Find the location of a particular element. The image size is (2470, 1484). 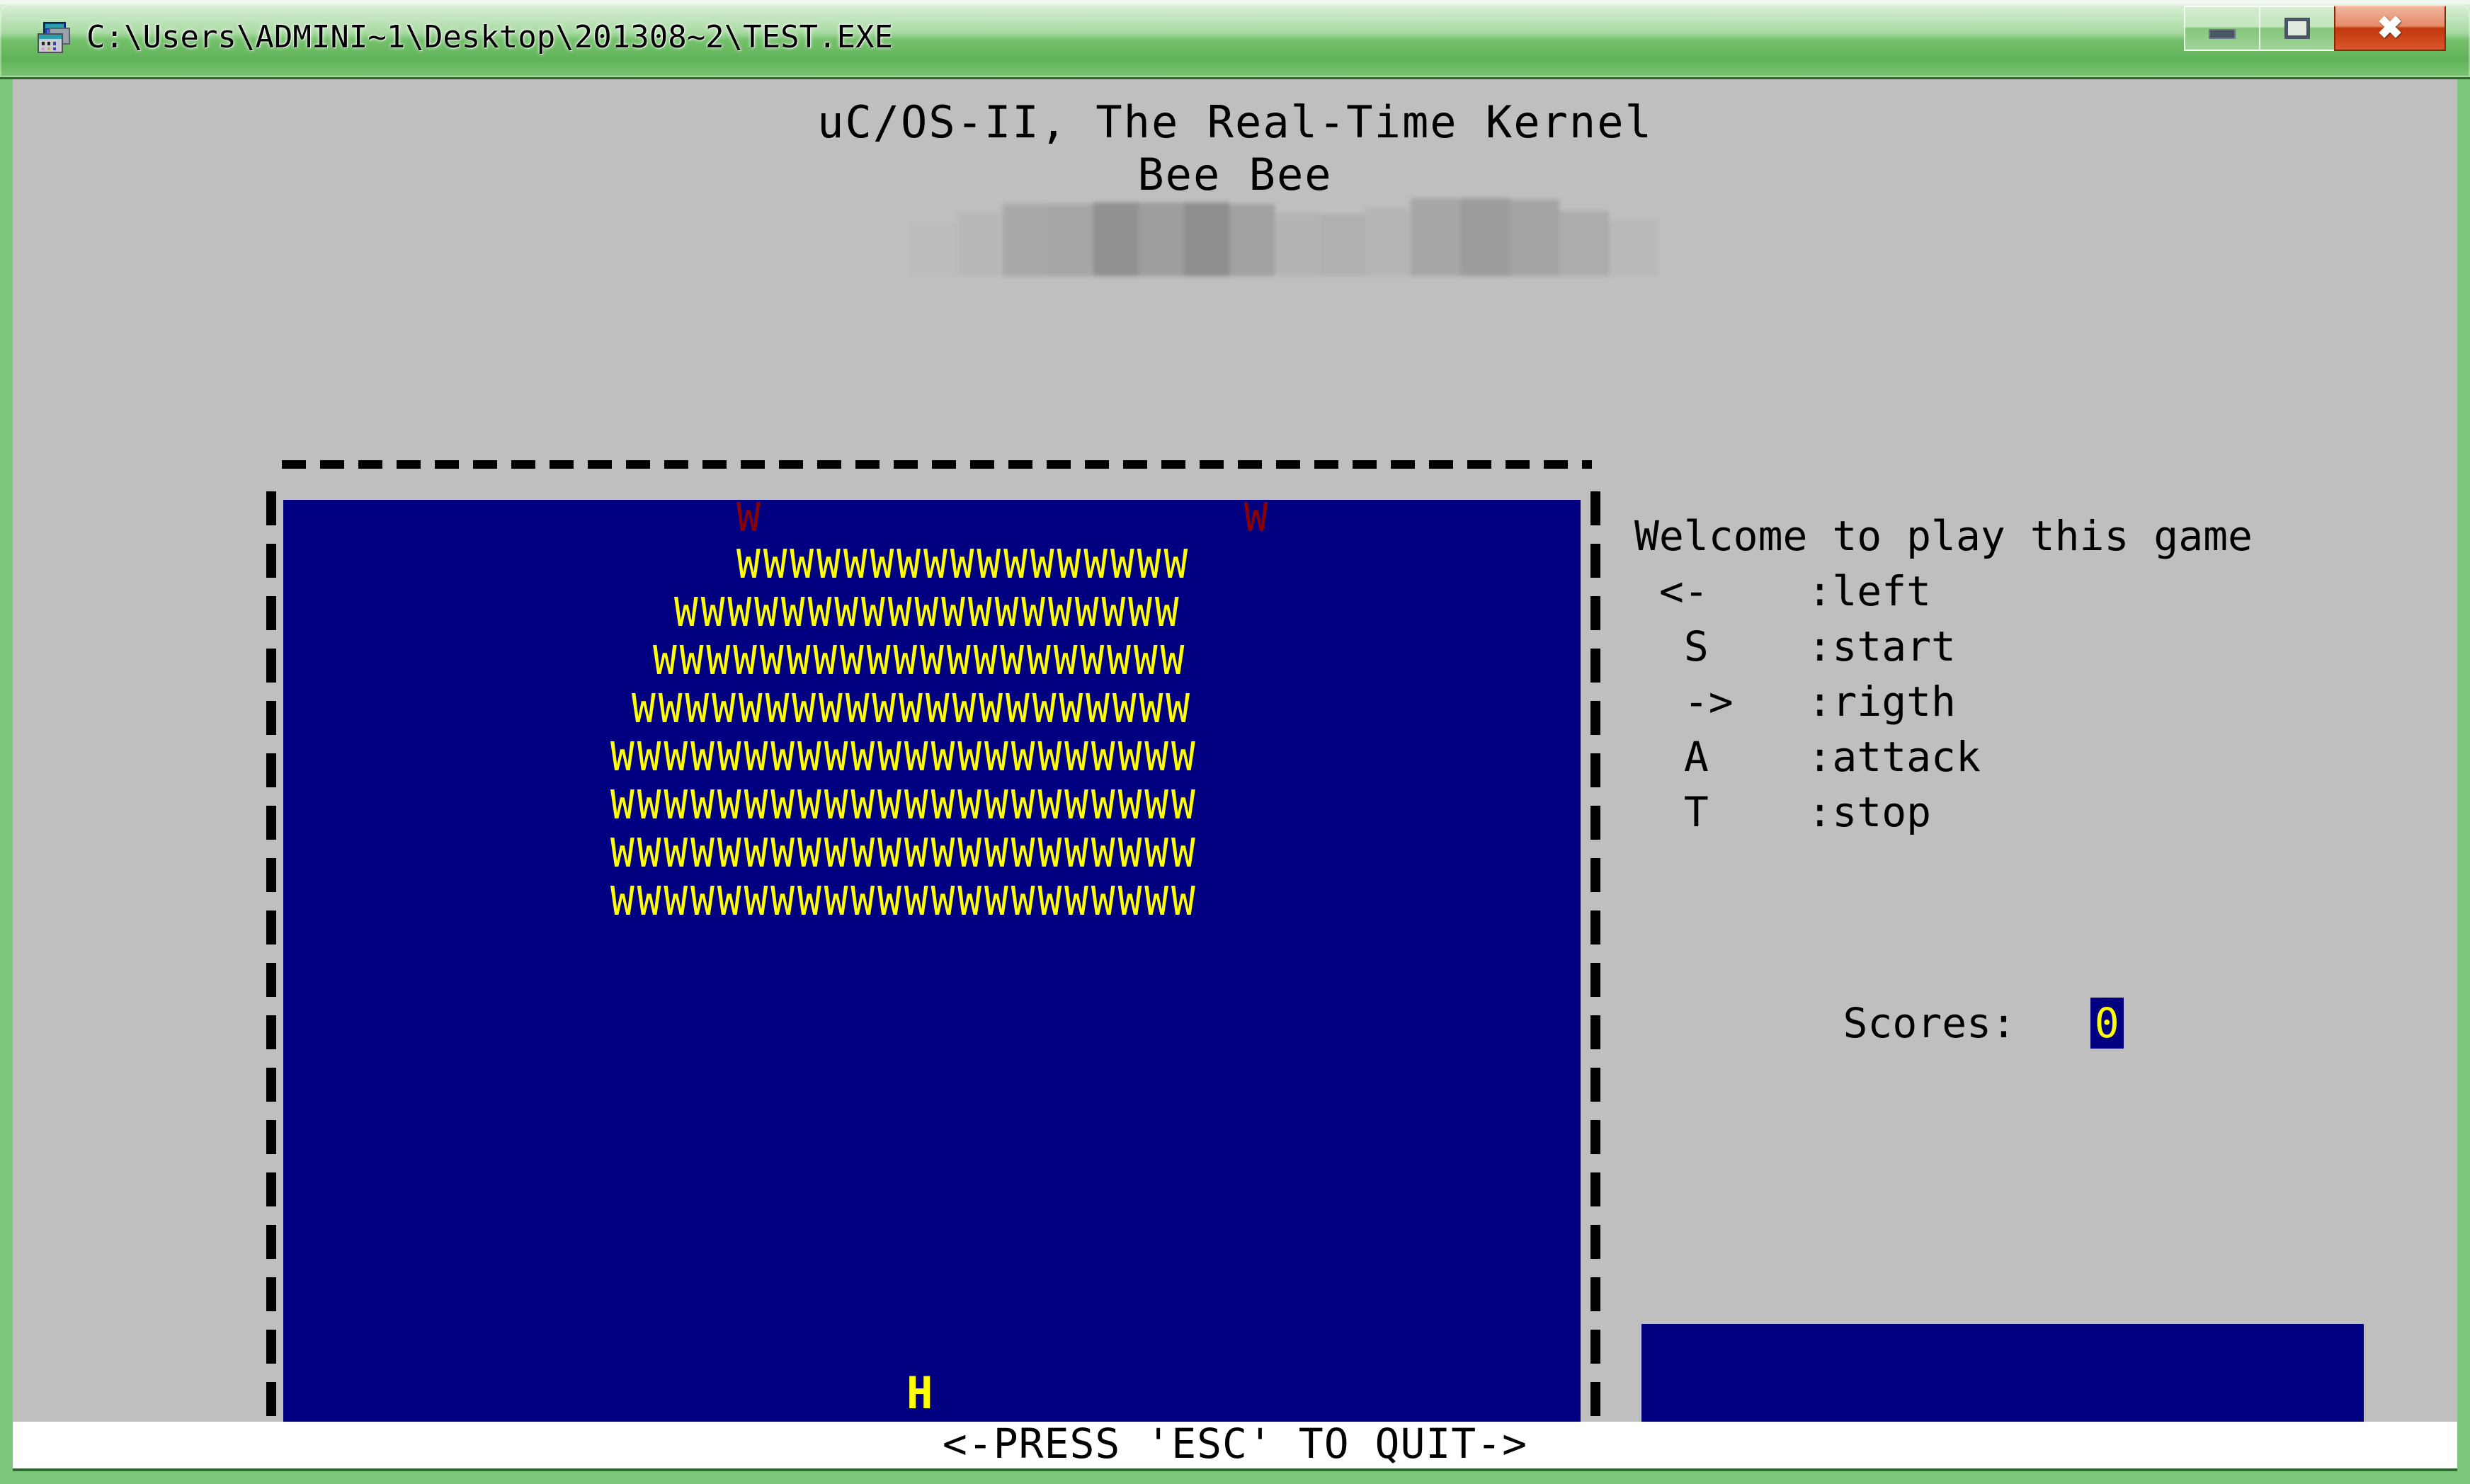

scores-row: Scores: 0 is located at coordinates (1909, 1023).